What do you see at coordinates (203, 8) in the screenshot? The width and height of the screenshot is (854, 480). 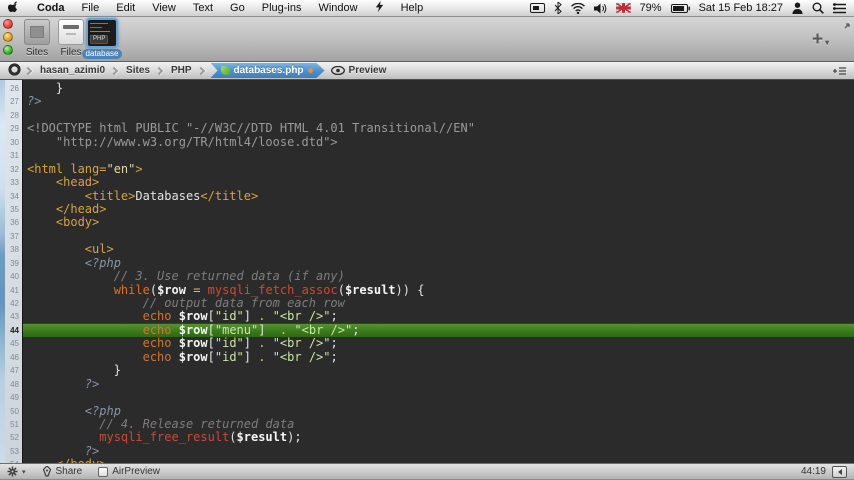 I see `menu-item-text: Text` at bounding box center [203, 8].